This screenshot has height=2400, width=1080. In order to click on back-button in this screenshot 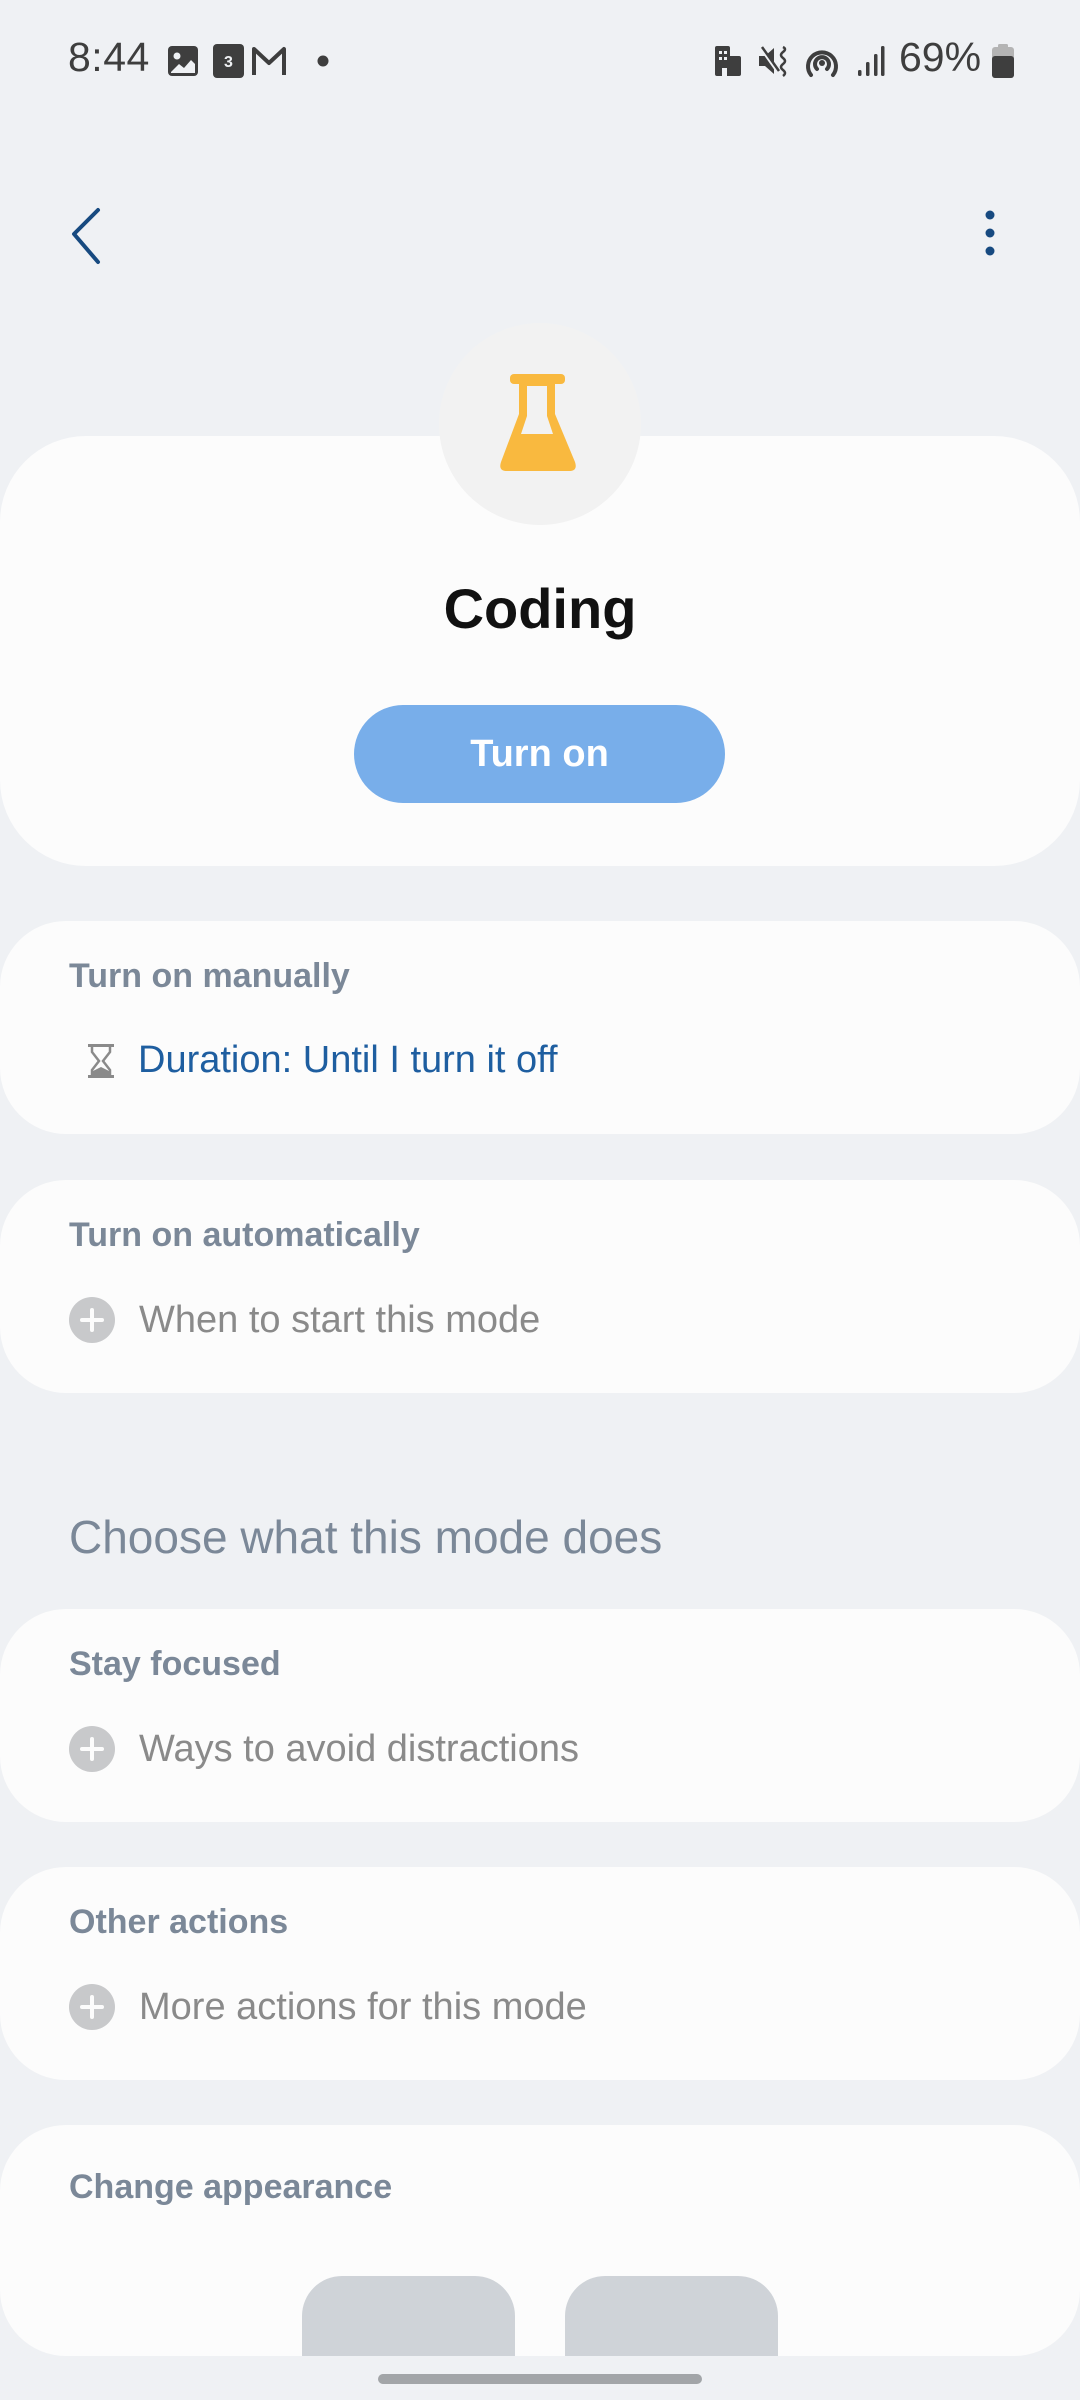, I will do `click(86, 234)`.